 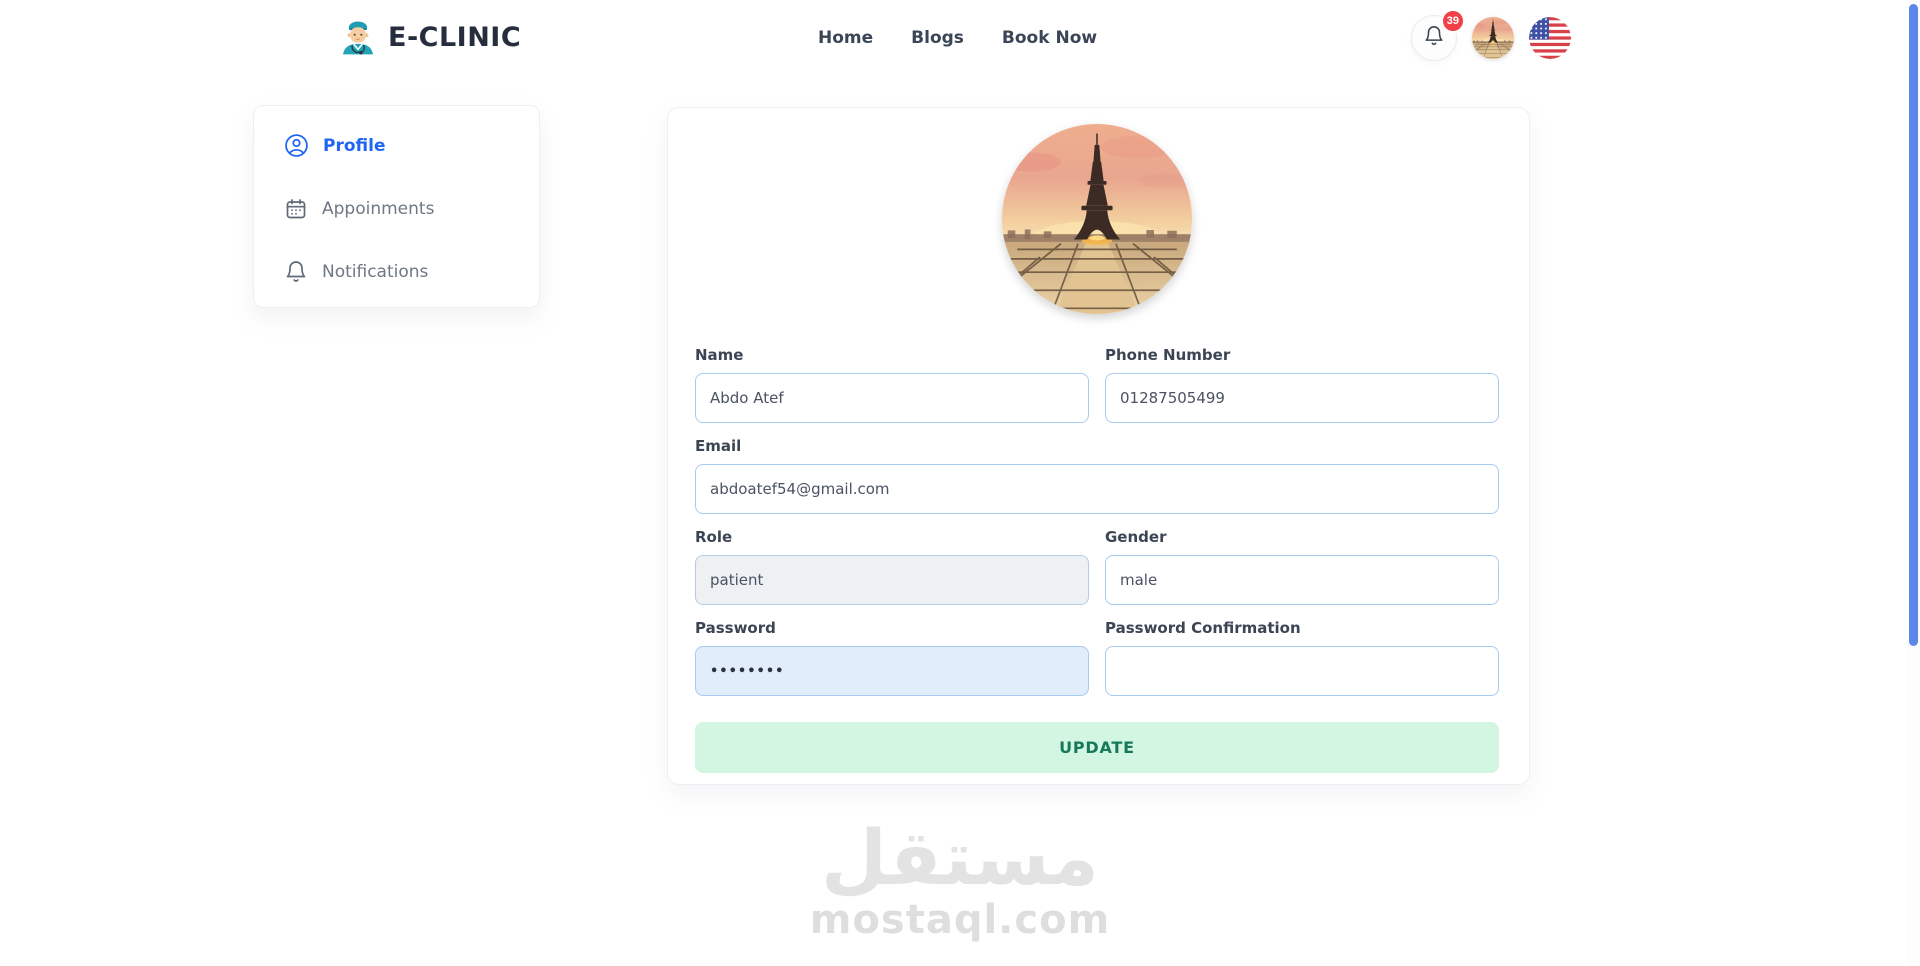 I want to click on phone-label: Phone Number, so click(x=1168, y=355).